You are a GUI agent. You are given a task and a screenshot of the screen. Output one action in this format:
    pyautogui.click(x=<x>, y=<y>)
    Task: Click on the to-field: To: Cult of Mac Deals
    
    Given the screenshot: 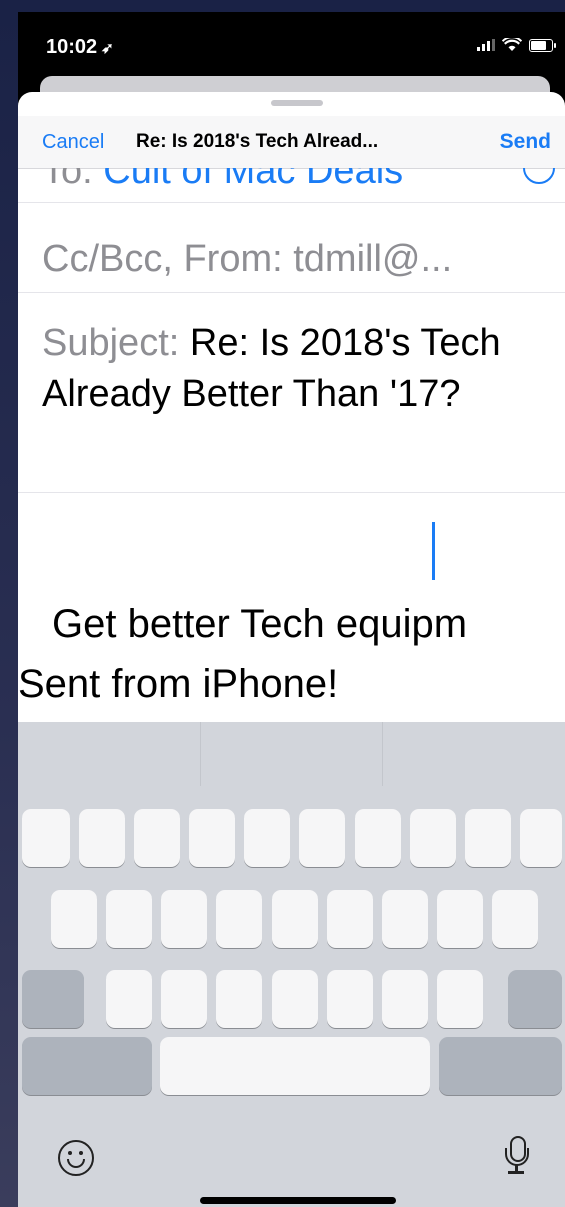 What is the action you would take?
    pyautogui.click(x=291, y=185)
    